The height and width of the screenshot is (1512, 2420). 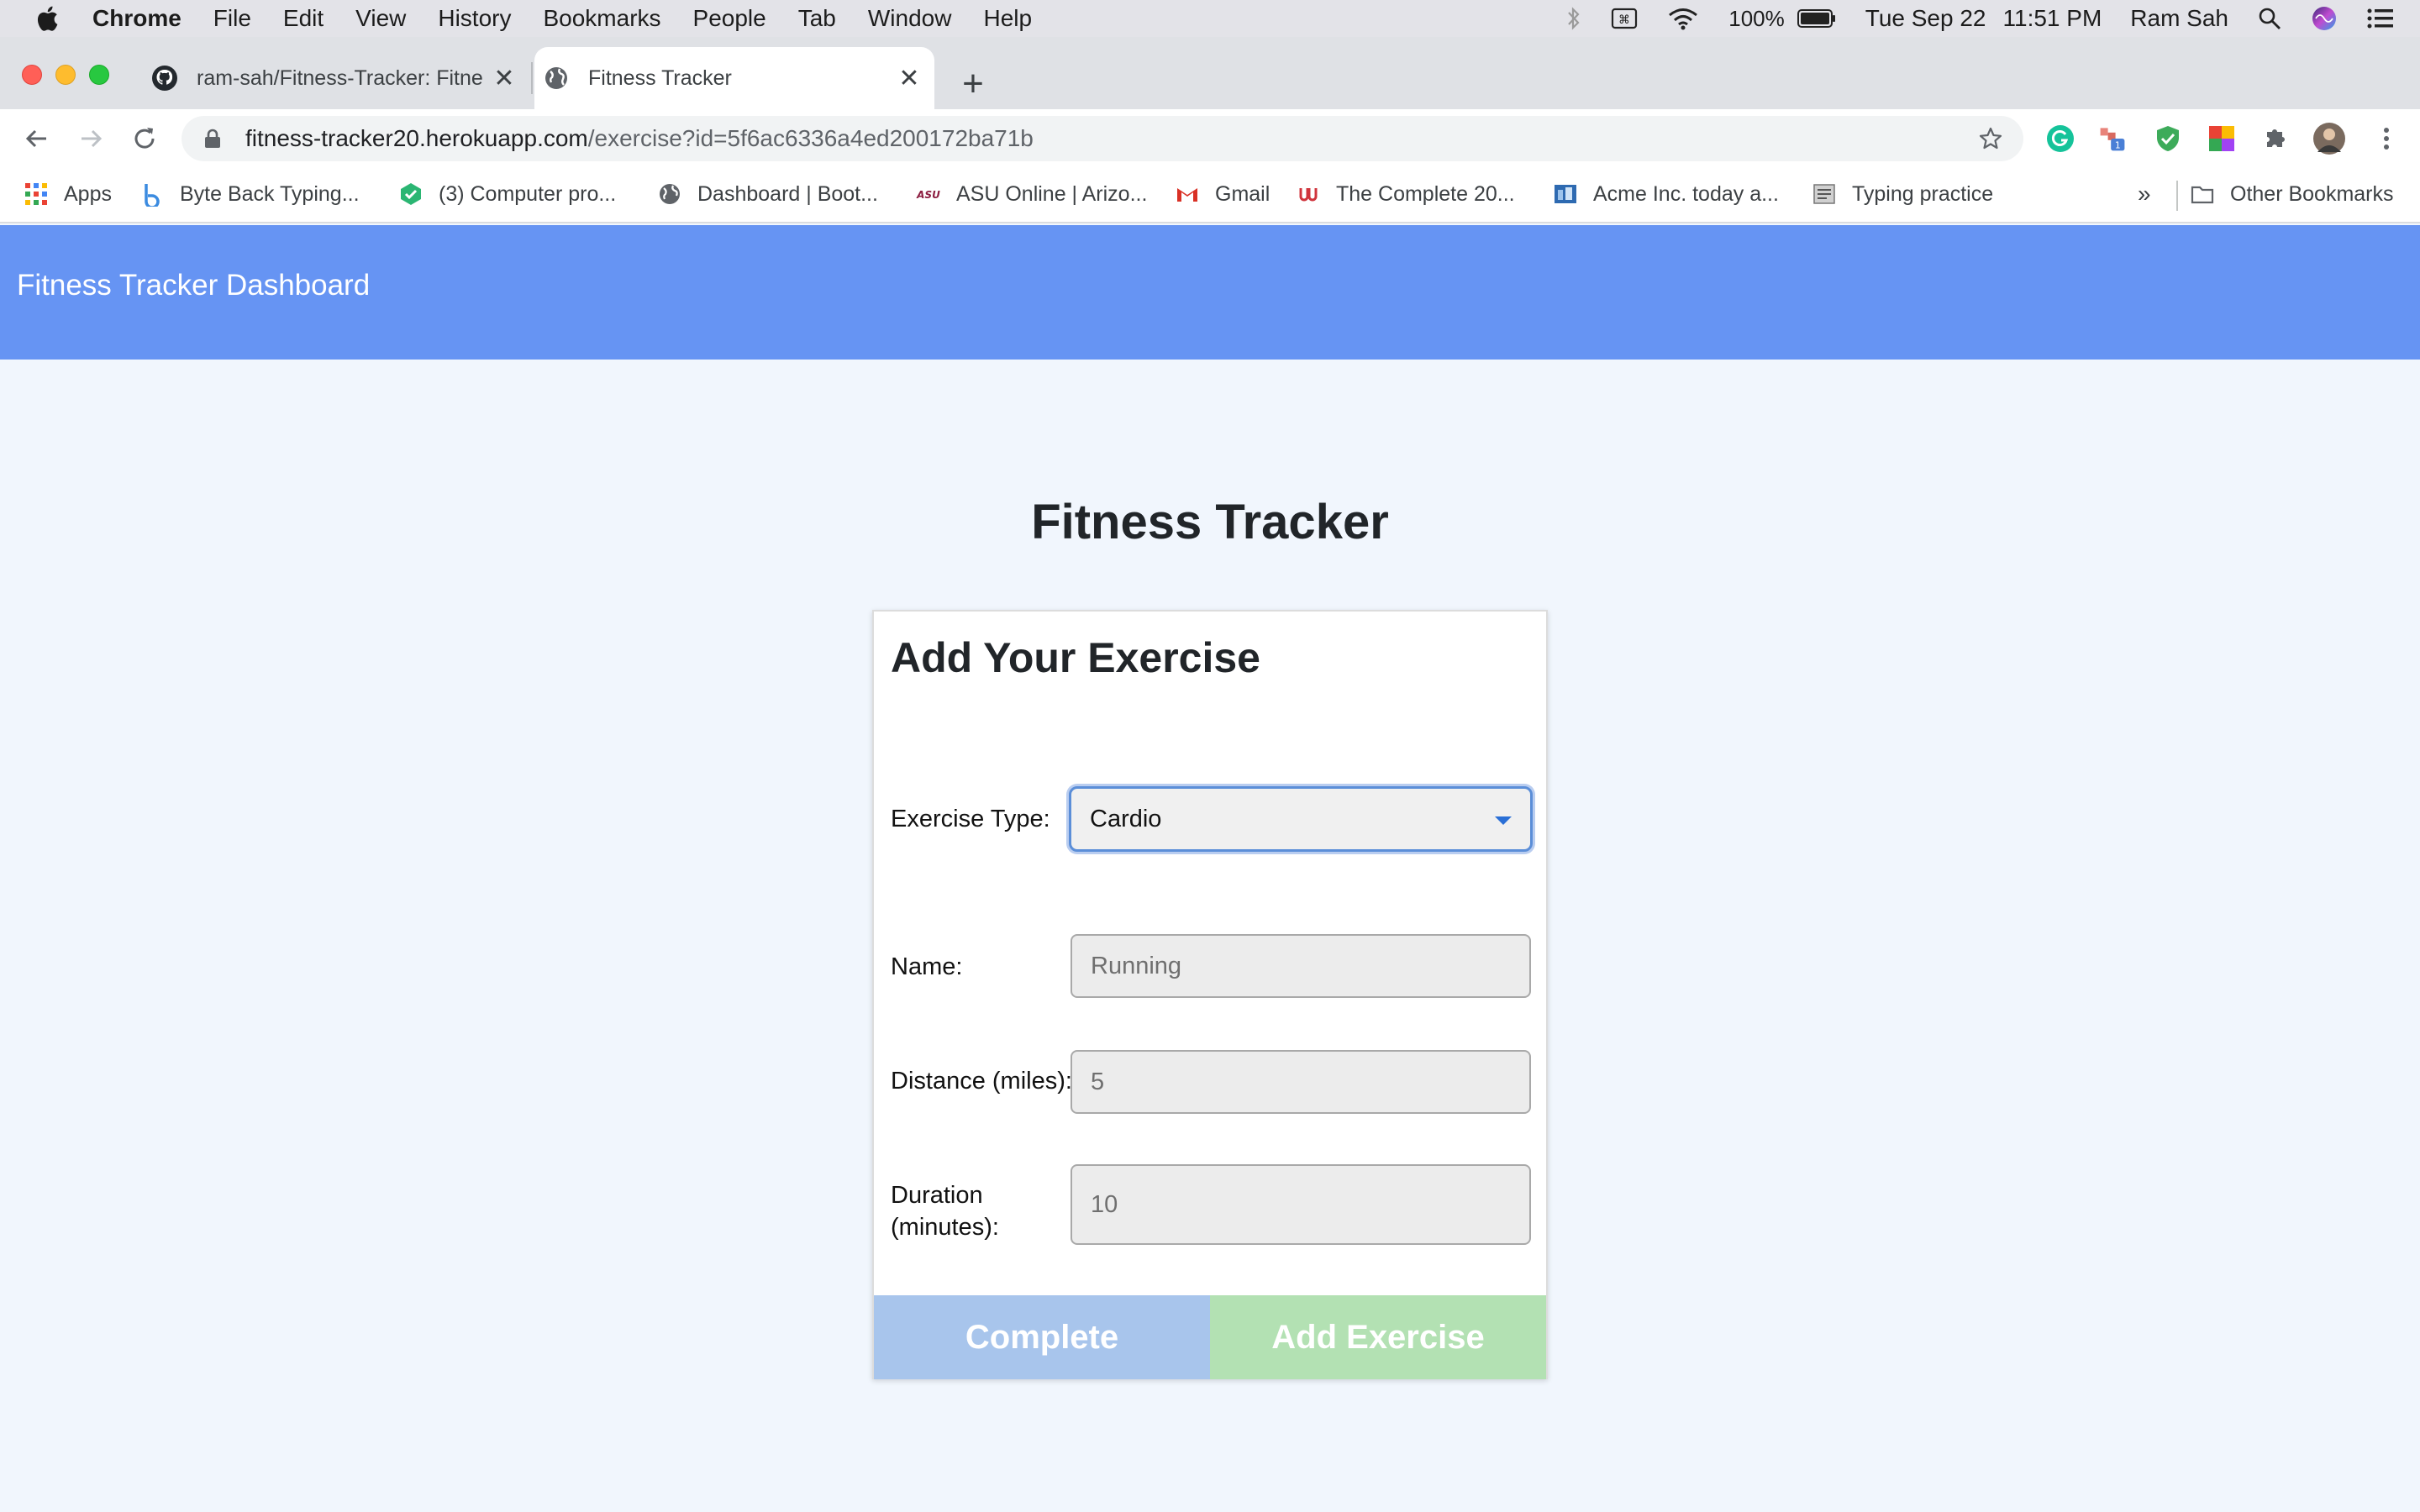 I want to click on bookmark-label: Gmail, so click(x=1242, y=193).